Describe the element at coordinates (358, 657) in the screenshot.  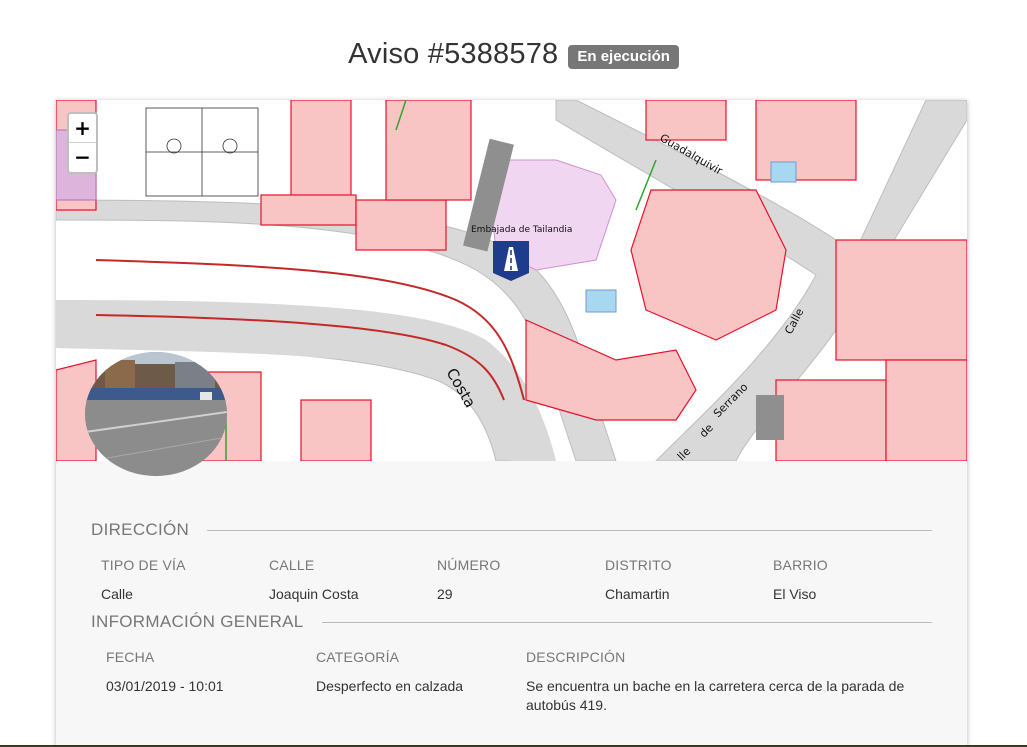
I see `field-label: CATEGORÍA` at that location.